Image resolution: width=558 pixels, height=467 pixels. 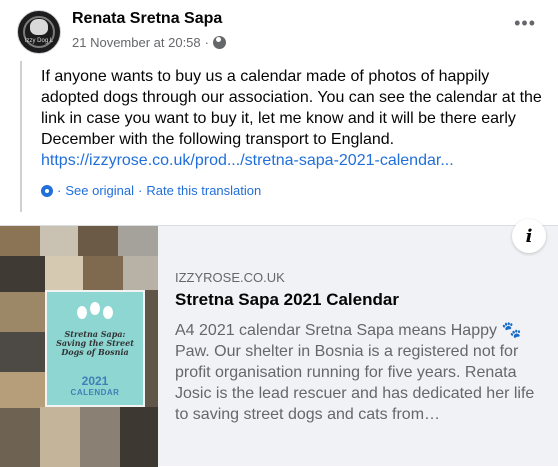 I want to click on calendar-word: CALENDAR, so click(x=95, y=392).